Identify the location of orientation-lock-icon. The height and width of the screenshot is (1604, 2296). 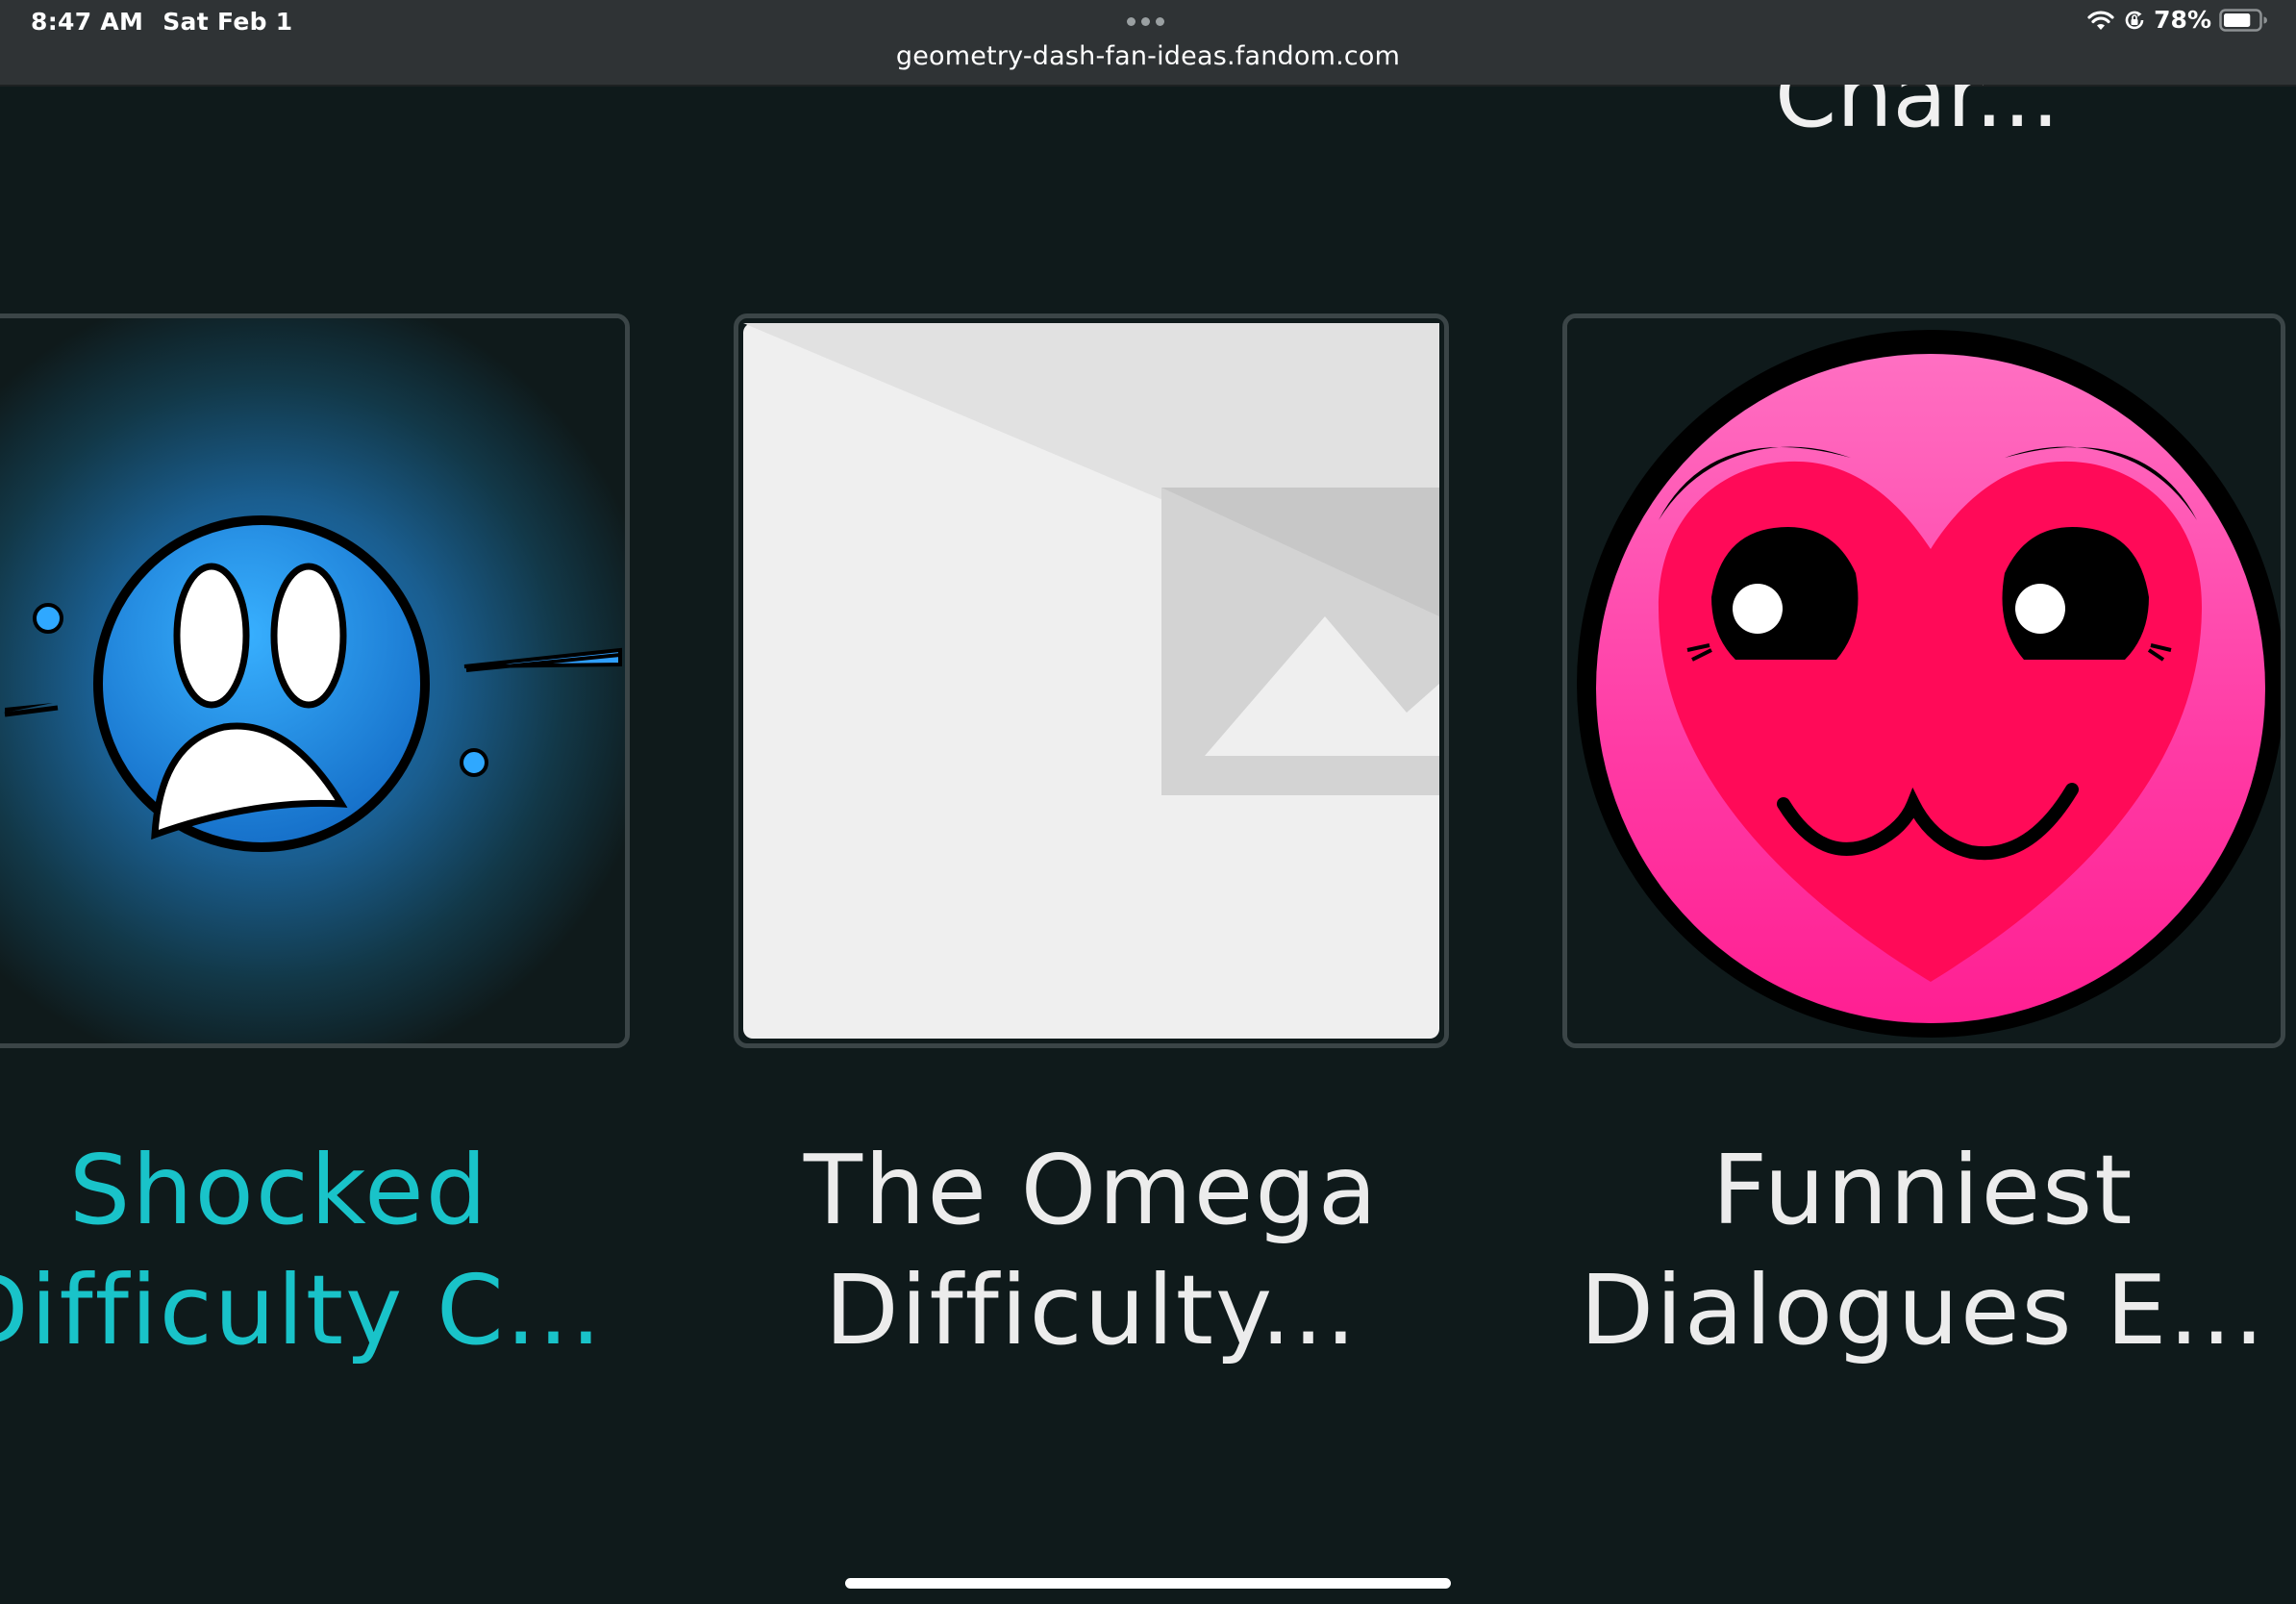
(2134, 20).